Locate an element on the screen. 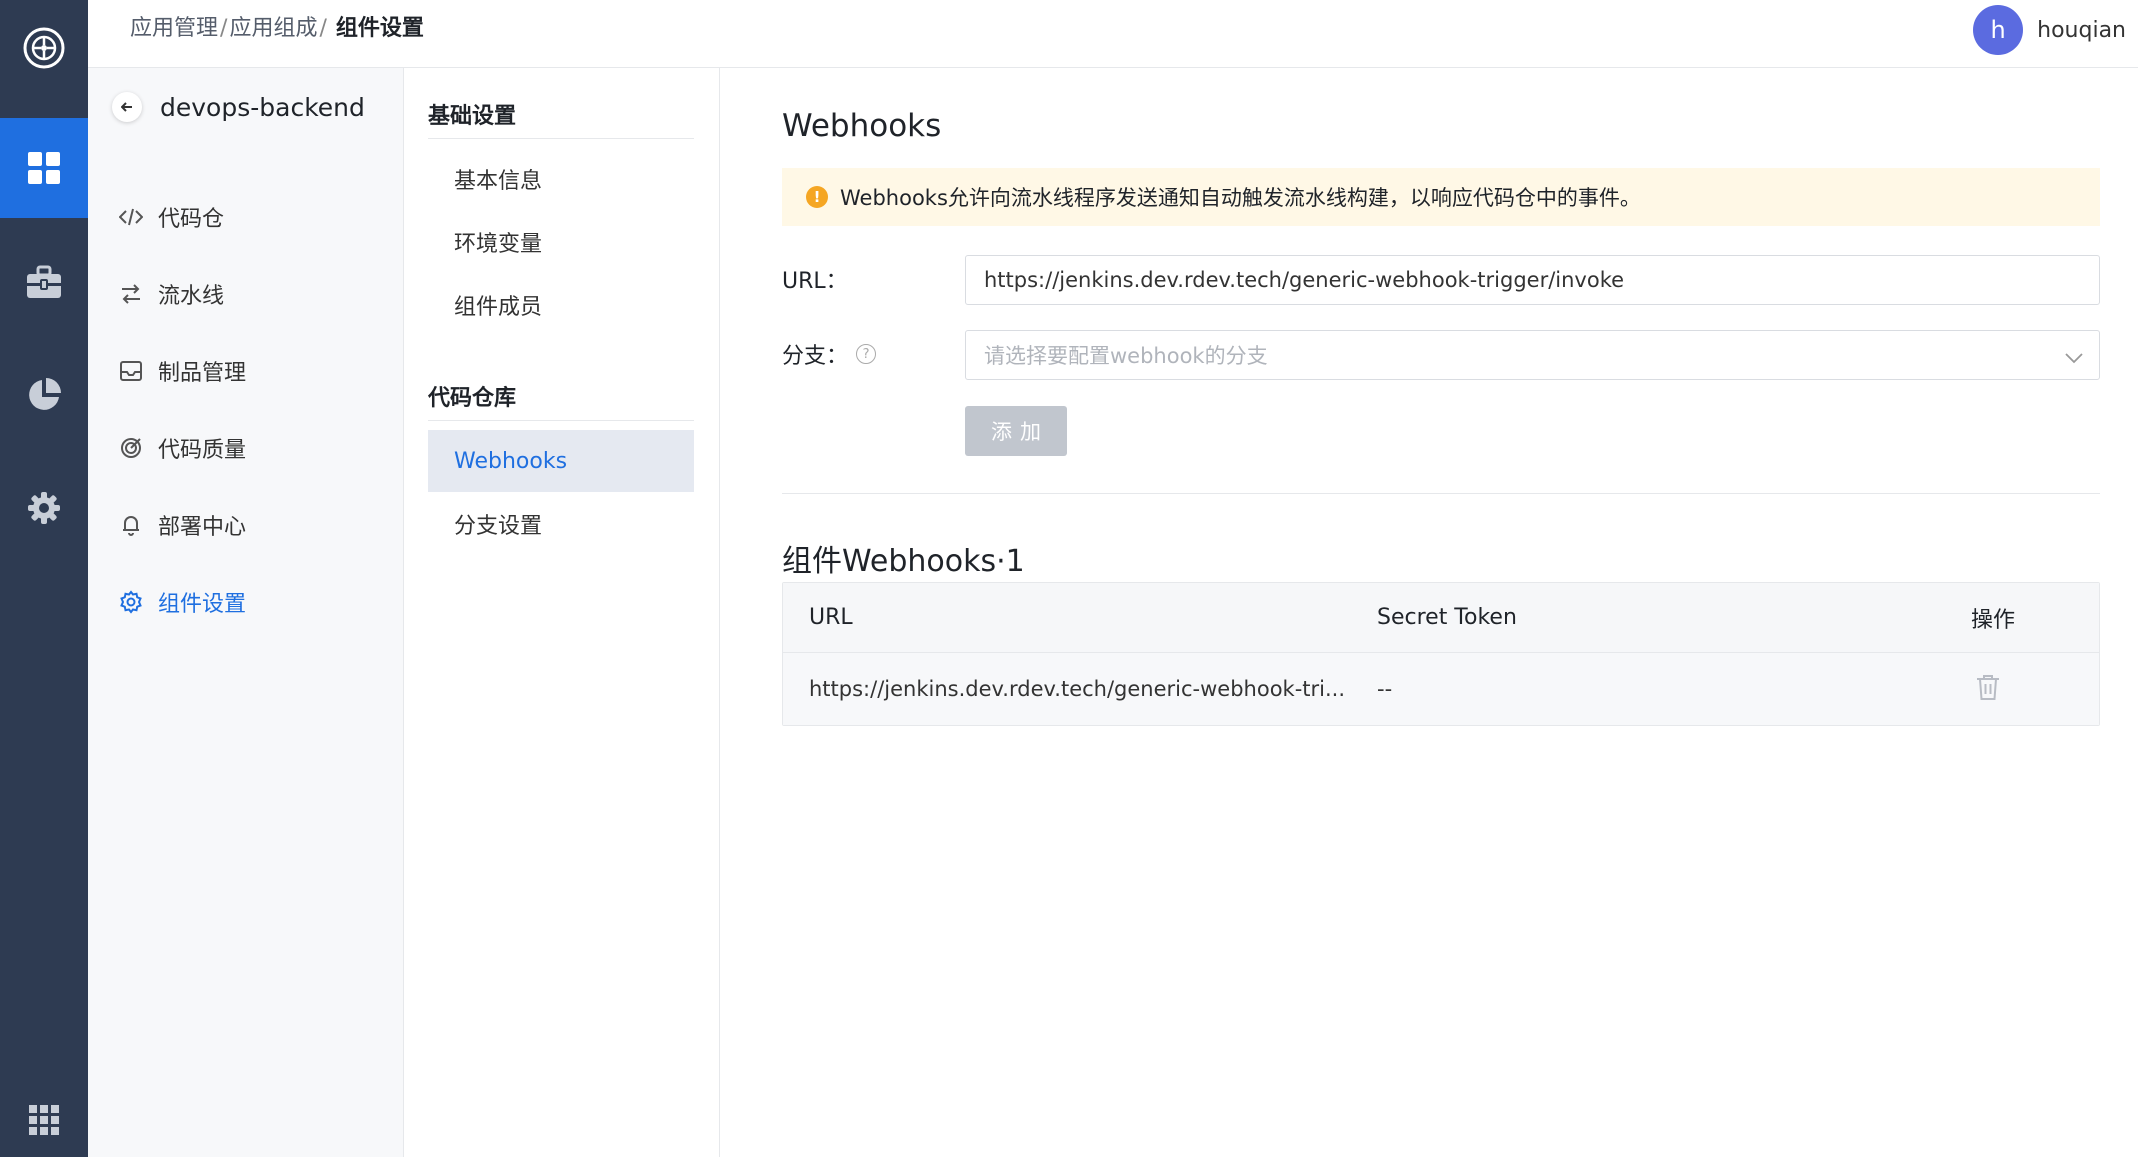  menu-item-code-repo: 代码仓 is located at coordinates (246, 216).